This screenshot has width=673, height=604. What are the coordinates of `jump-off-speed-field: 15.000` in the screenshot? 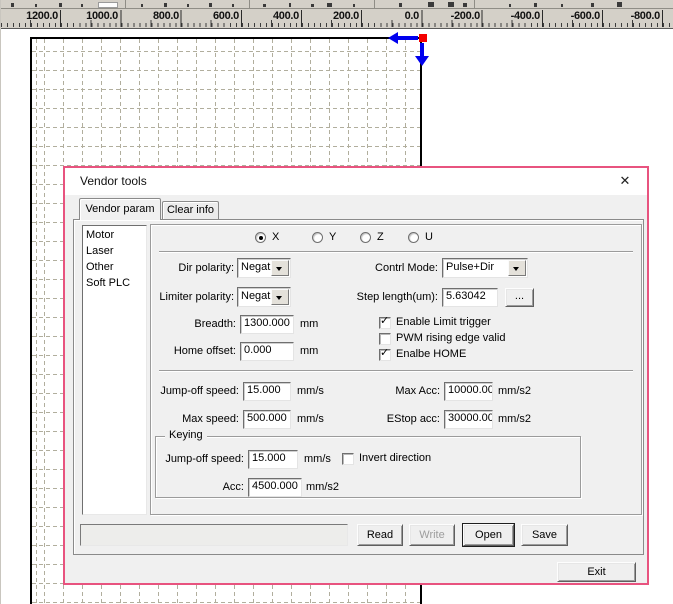 It's located at (267, 391).